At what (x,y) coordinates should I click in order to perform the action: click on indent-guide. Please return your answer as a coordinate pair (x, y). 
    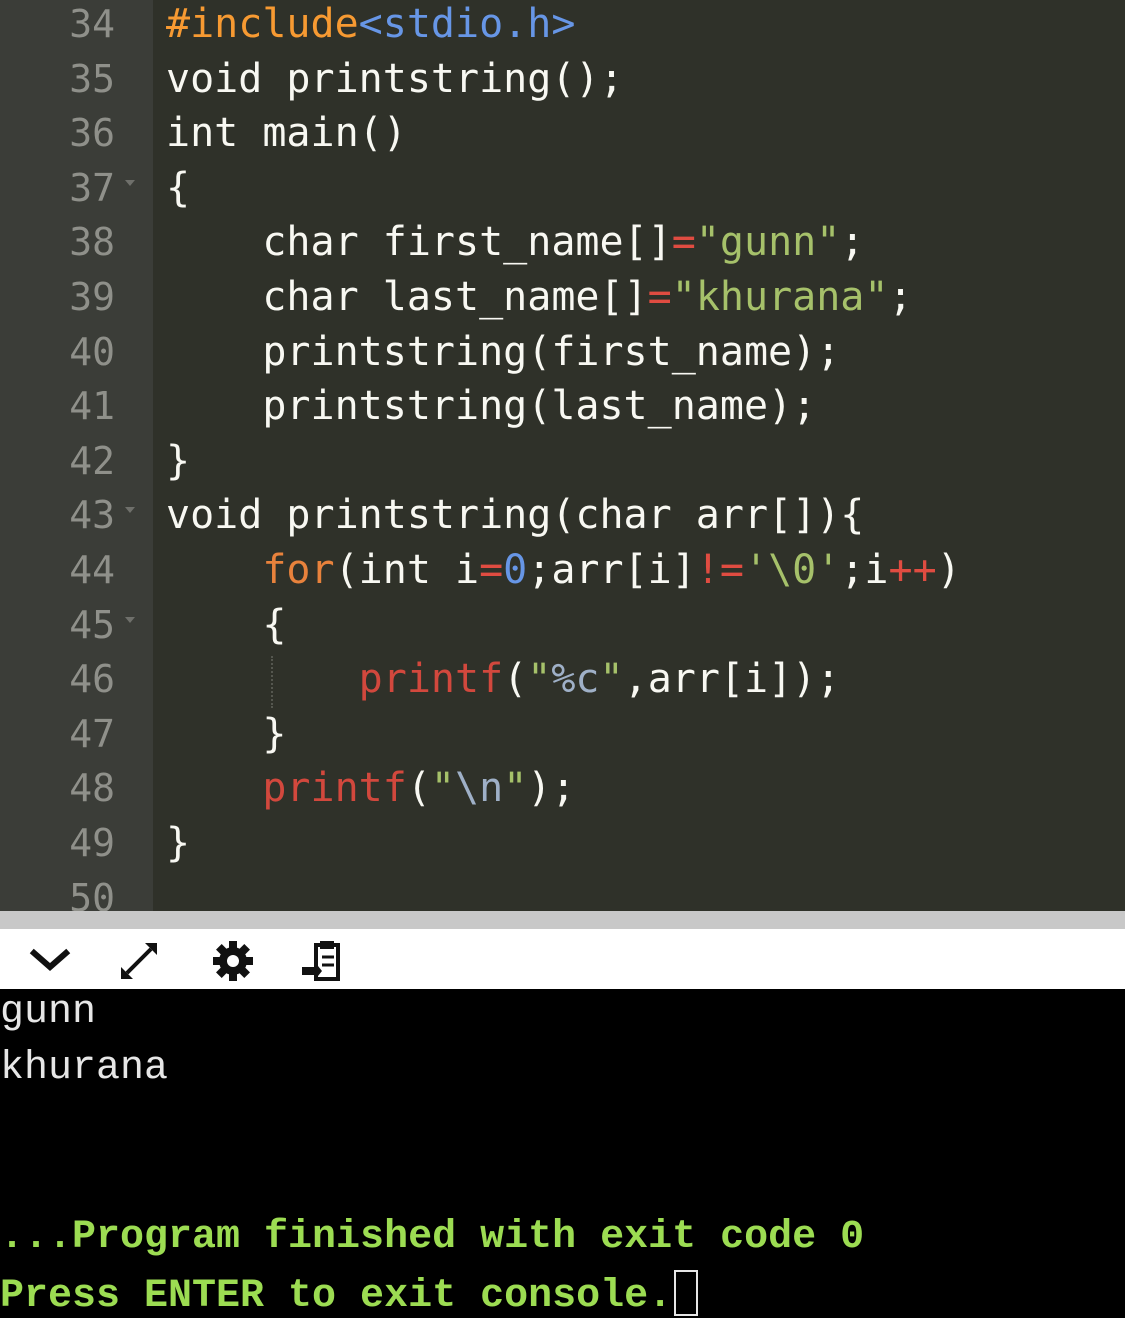
    Looking at the image, I should click on (272, 682).